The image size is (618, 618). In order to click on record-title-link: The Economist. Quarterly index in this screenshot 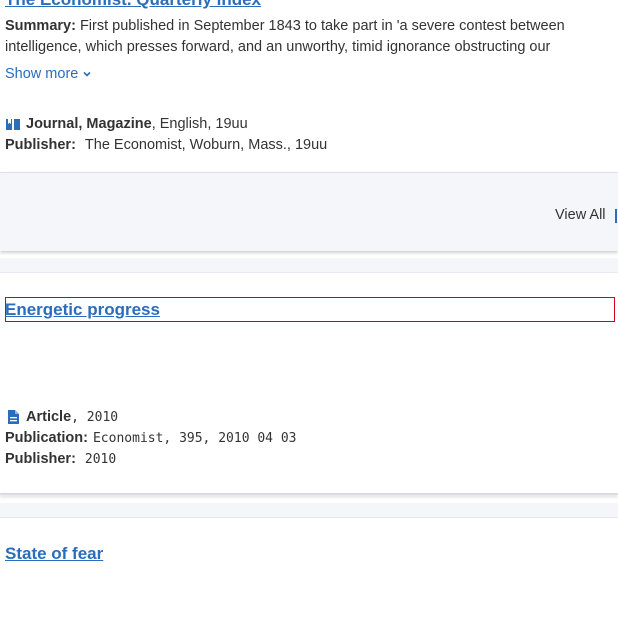, I will do `click(133, 5)`.